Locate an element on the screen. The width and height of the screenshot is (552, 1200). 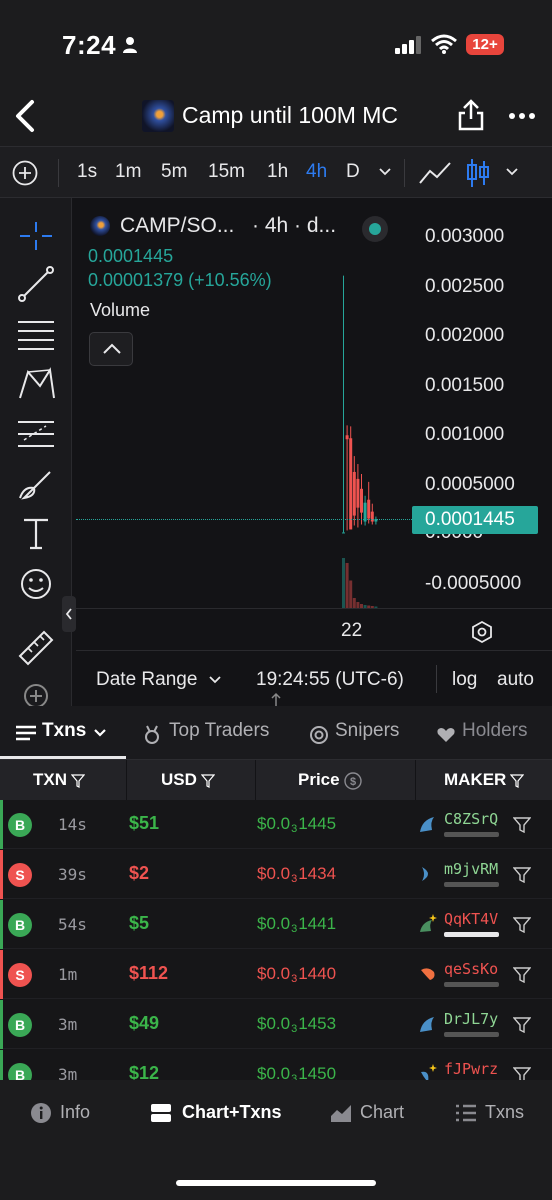
txn-usd: $112 is located at coordinates (149, 973).